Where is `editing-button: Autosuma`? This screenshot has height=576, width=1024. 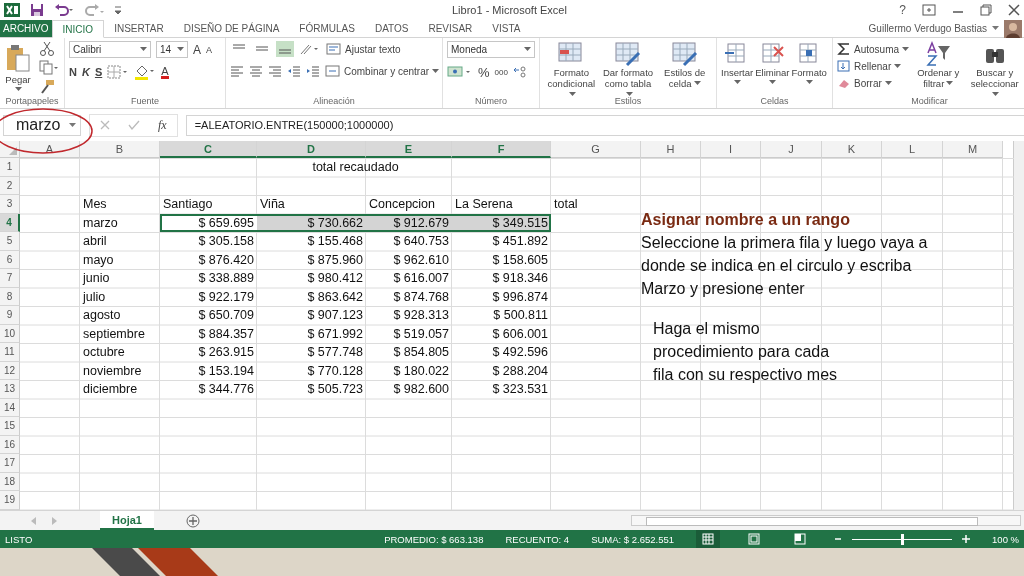
editing-button: Autosuma is located at coordinates (873, 49).